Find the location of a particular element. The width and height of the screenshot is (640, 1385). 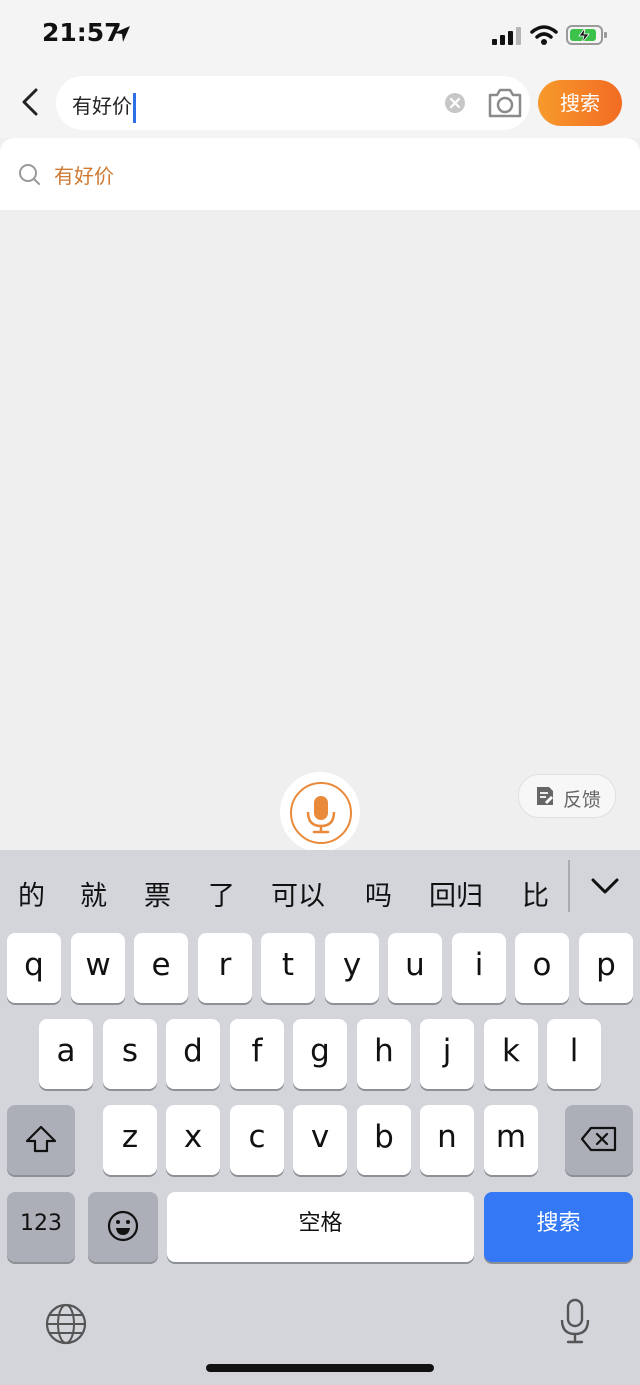

clear-icon is located at coordinates (455, 105).